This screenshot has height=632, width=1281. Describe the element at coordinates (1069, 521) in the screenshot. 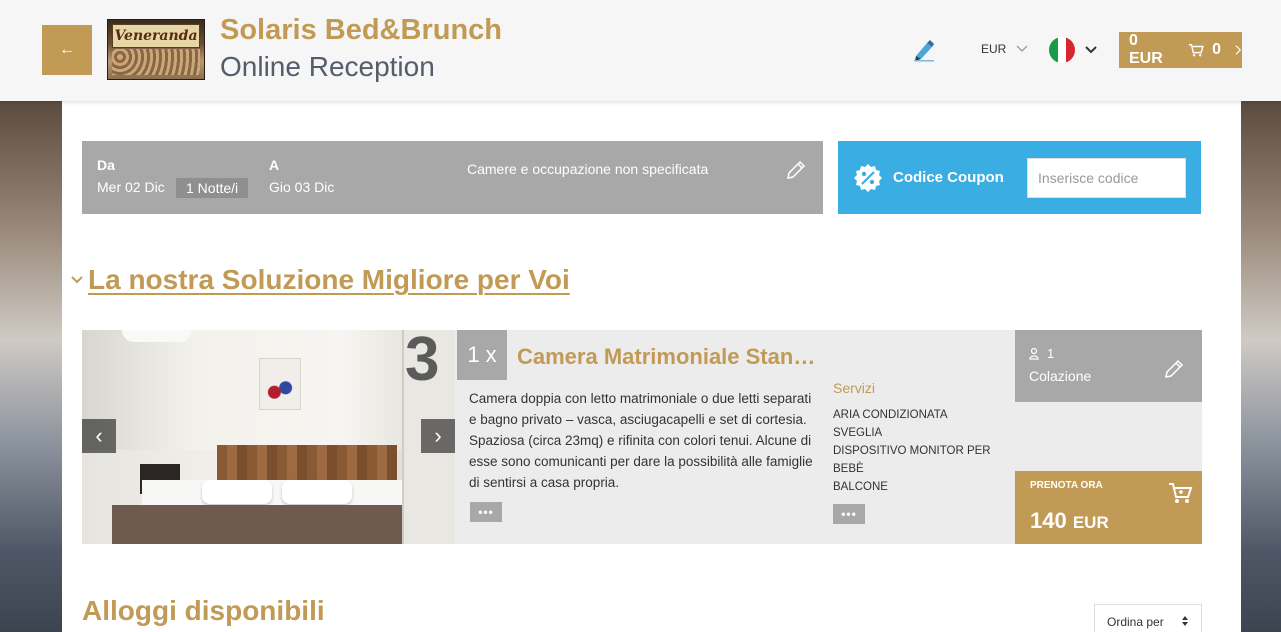

I see `room-price: 140 EUR` at that location.